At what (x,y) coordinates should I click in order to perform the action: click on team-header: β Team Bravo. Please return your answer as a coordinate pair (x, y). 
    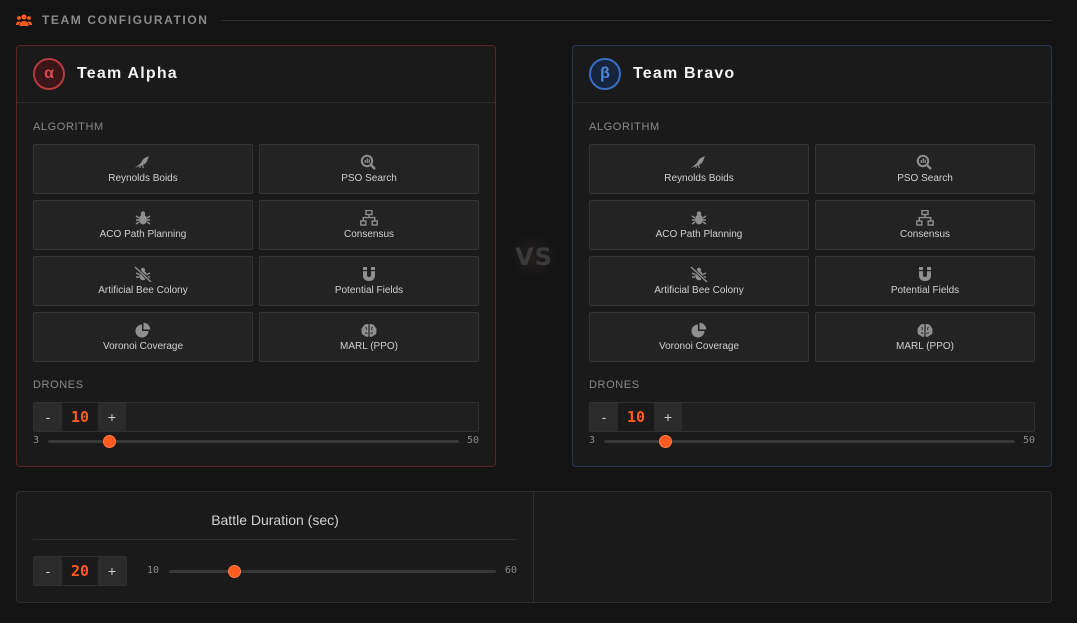
    Looking at the image, I should click on (812, 74).